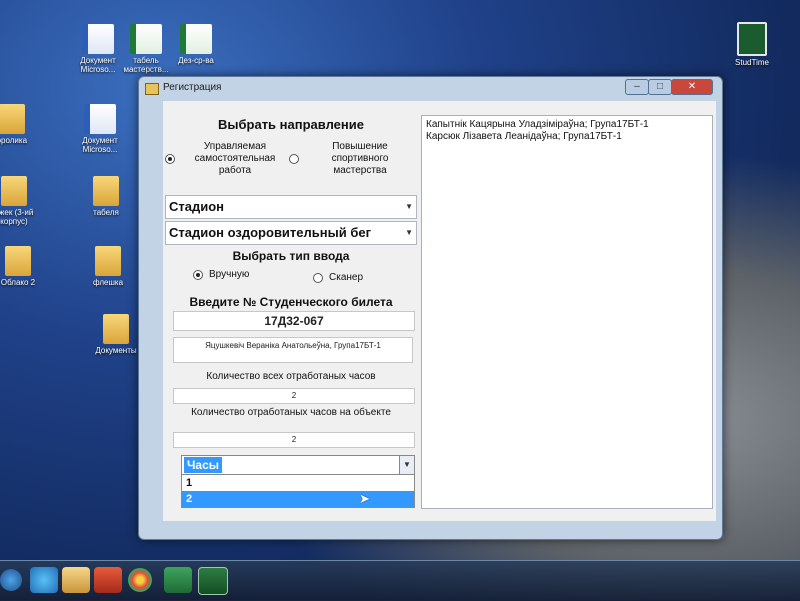 The image size is (800, 601). I want to click on mouse-pointer-icon: ➤, so click(364, 498).